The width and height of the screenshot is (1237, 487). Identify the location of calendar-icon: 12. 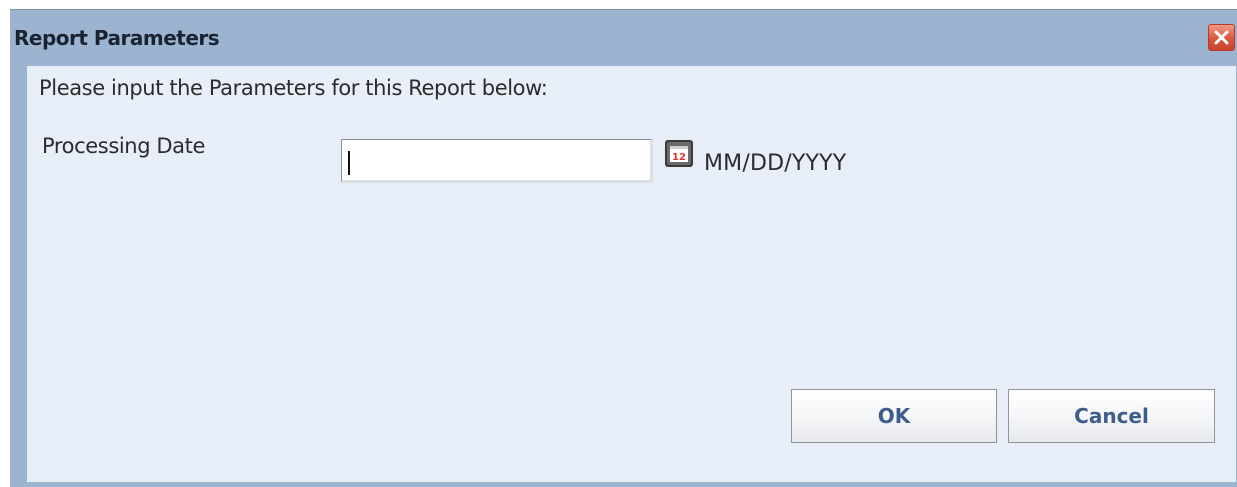
(679, 153).